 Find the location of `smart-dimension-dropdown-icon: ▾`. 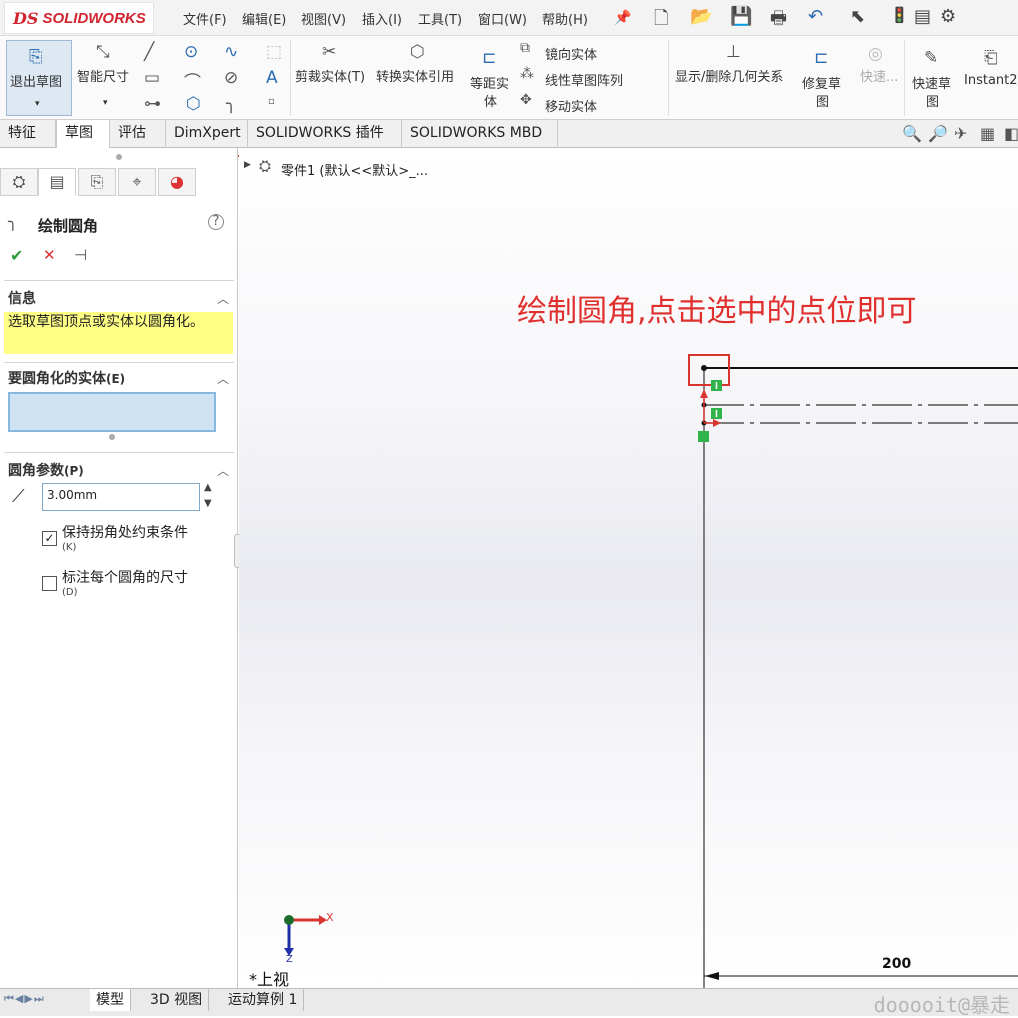

smart-dimension-dropdown-icon: ▾ is located at coordinates (105, 103).